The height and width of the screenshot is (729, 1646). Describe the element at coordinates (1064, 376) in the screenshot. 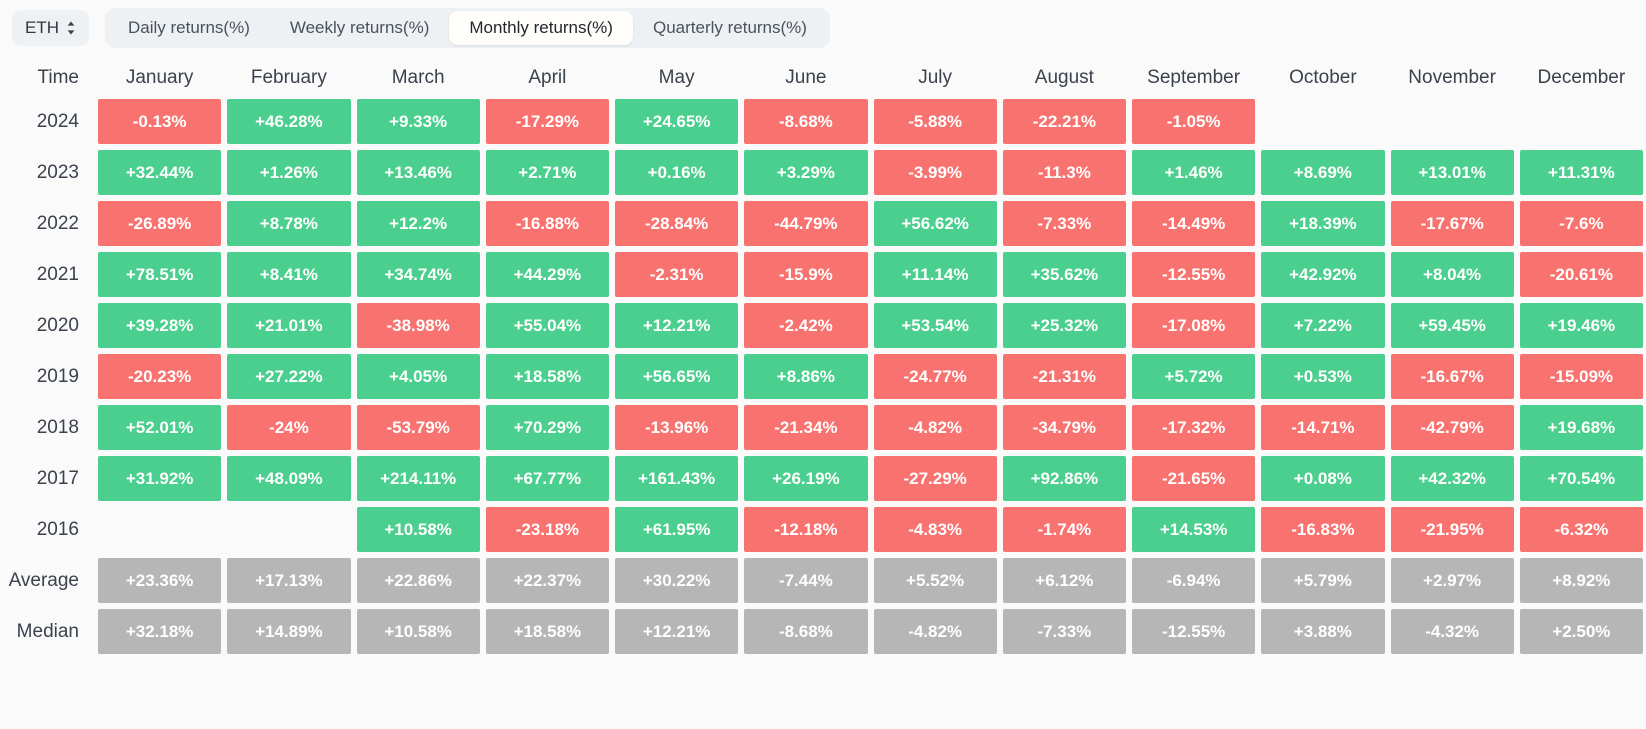

I see `return-cell: -21.31%` at that location.